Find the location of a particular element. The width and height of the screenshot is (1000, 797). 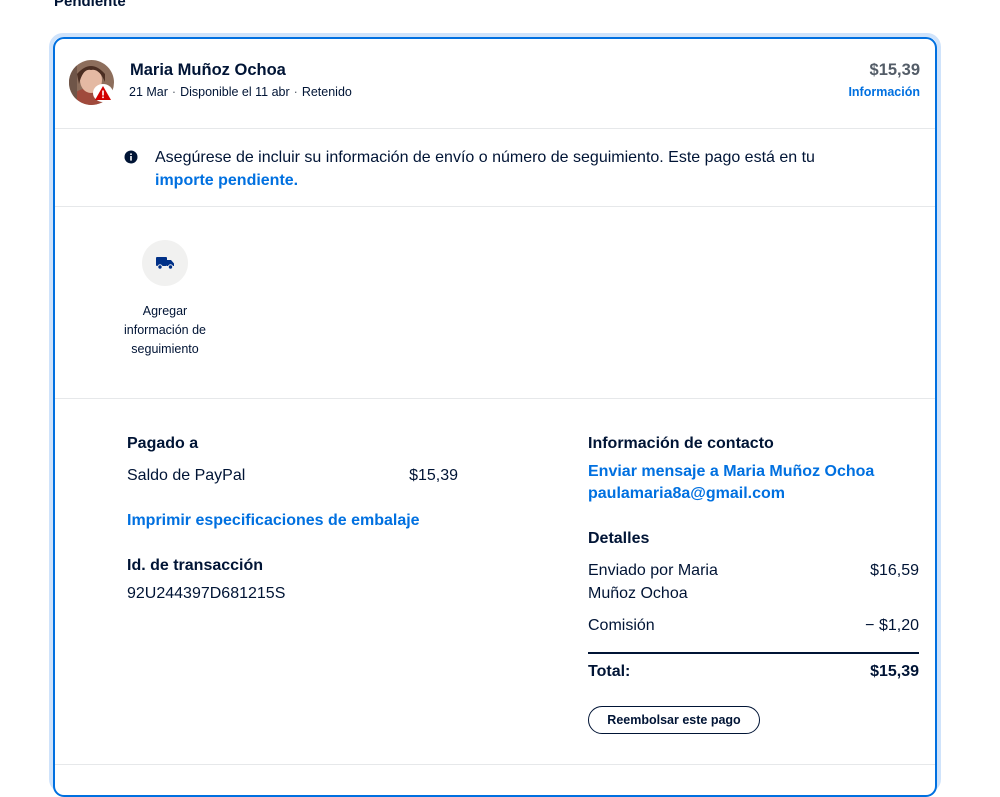

sender-name: Maria Muñoz Ochoa is located at coordinates (208, 70).